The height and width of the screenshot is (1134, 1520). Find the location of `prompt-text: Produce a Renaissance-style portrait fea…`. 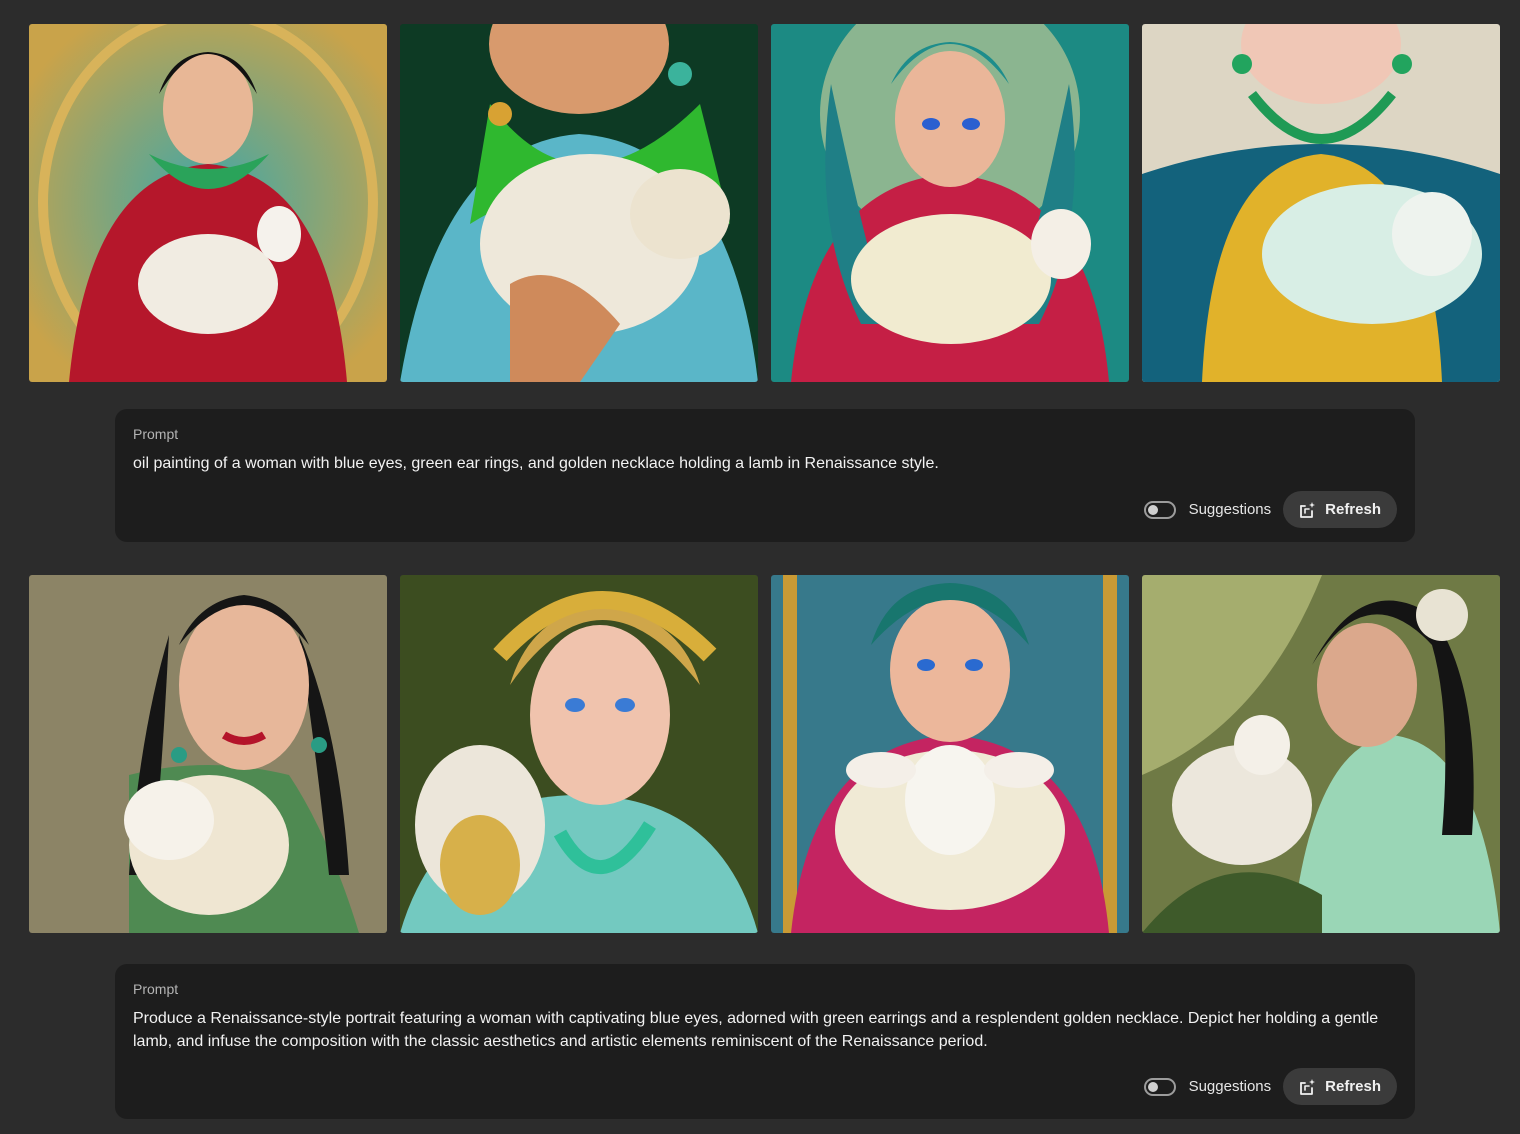

prompt-text: Produce a Renaissance-style portrait fea… is located at coordinates (759, 1030).